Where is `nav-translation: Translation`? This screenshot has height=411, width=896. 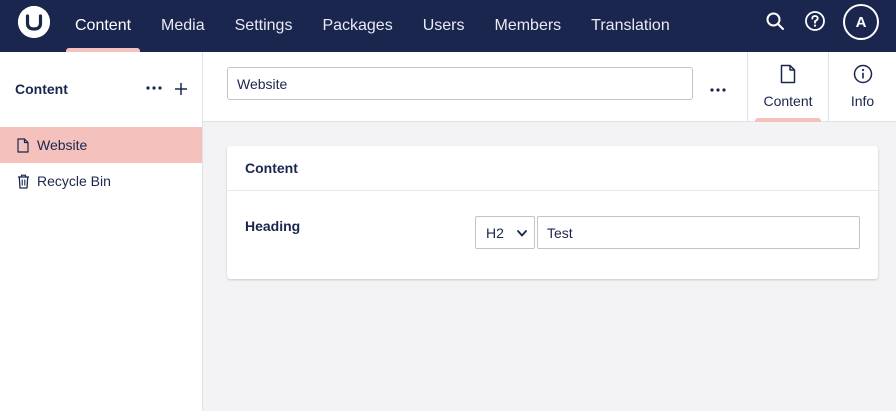
nav-translation: Translation is located at coordinates (630, 26).